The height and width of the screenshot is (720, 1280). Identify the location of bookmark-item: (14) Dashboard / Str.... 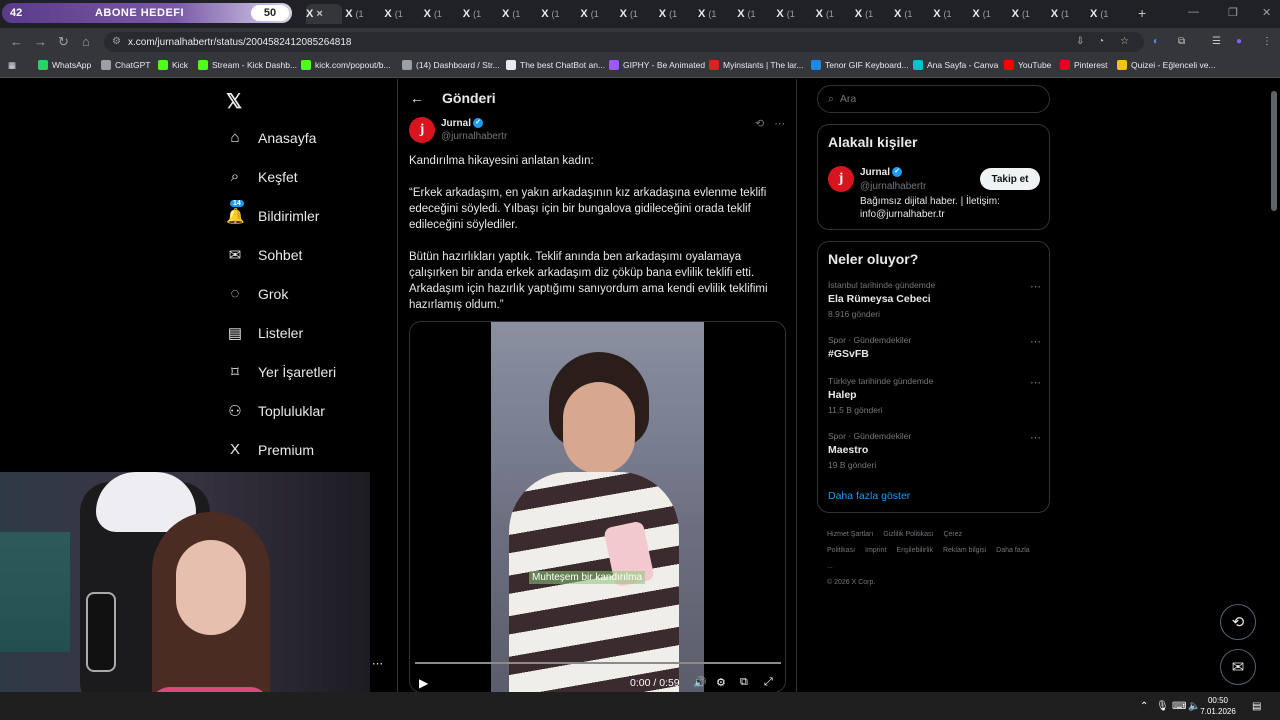
(451, 65).